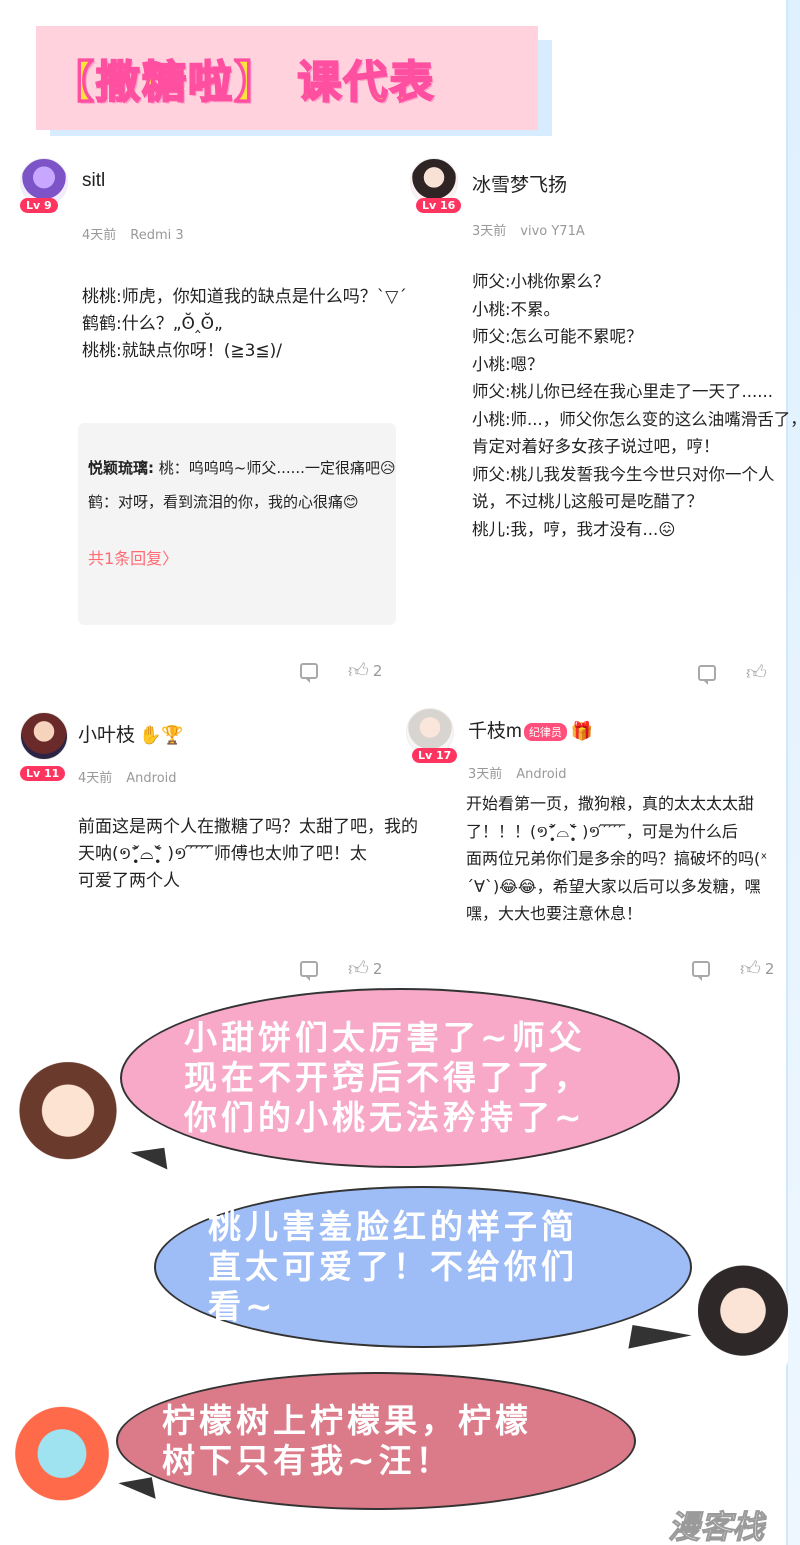 Image resolution: width=800 pixels, height=1545 pixels. I want to click on bubble-line: 直太可爱了！不给你们, so click(393, 1266).